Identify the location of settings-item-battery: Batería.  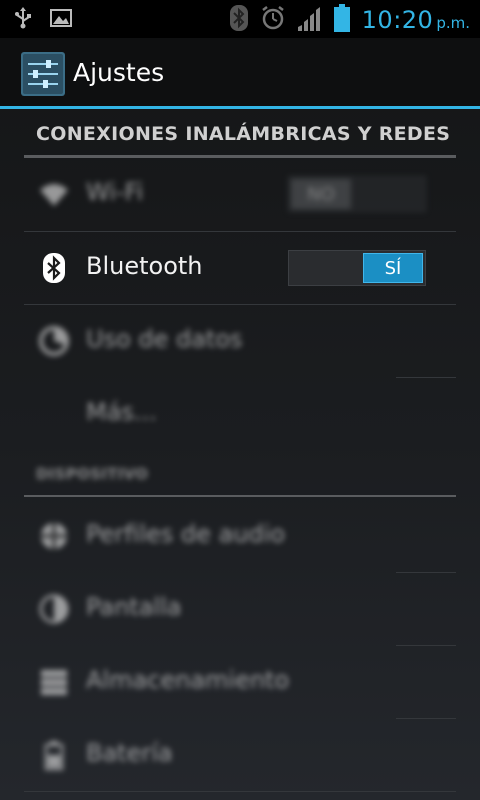
(240, 755).